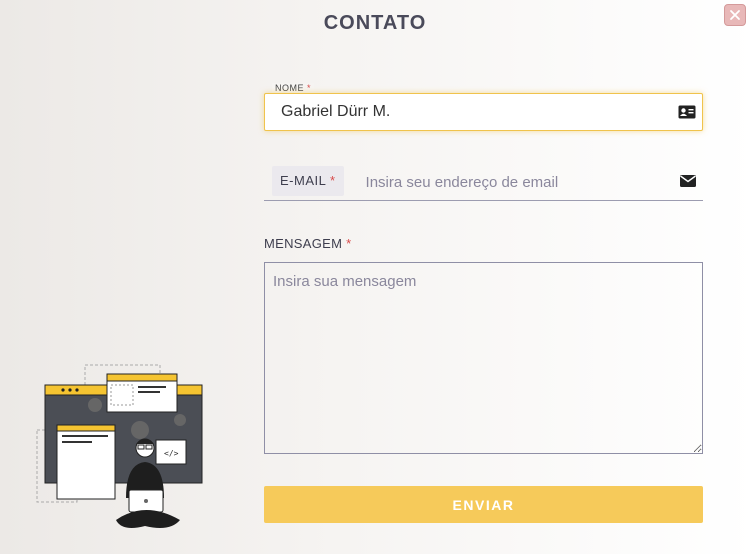 The height and width of the screenshot is (554, 756). I want to click on developer-illustration: </>, so click(119, 446).